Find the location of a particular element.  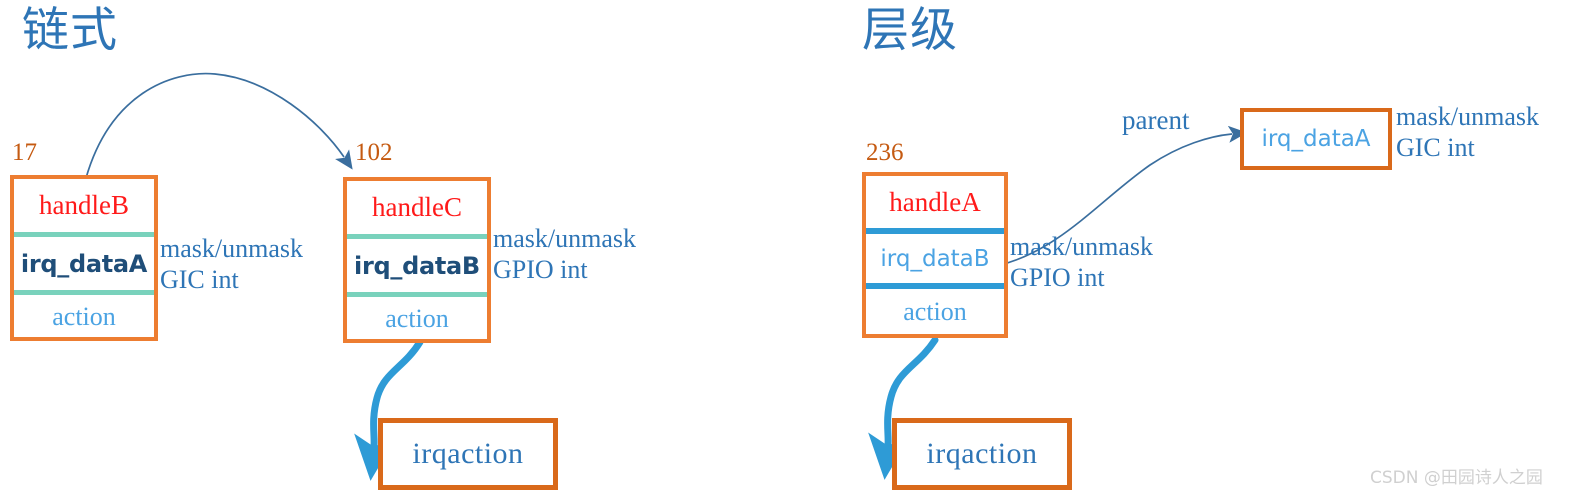

handle-label: handleA is located at coordinates (935, 201).